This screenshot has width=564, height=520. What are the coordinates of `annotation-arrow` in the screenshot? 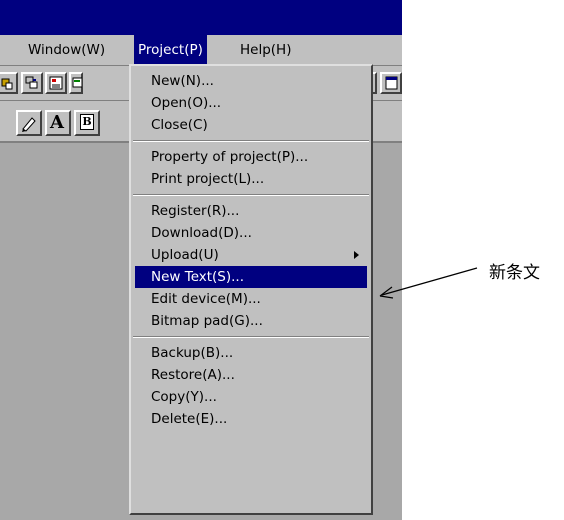 It's located at (428, 283).